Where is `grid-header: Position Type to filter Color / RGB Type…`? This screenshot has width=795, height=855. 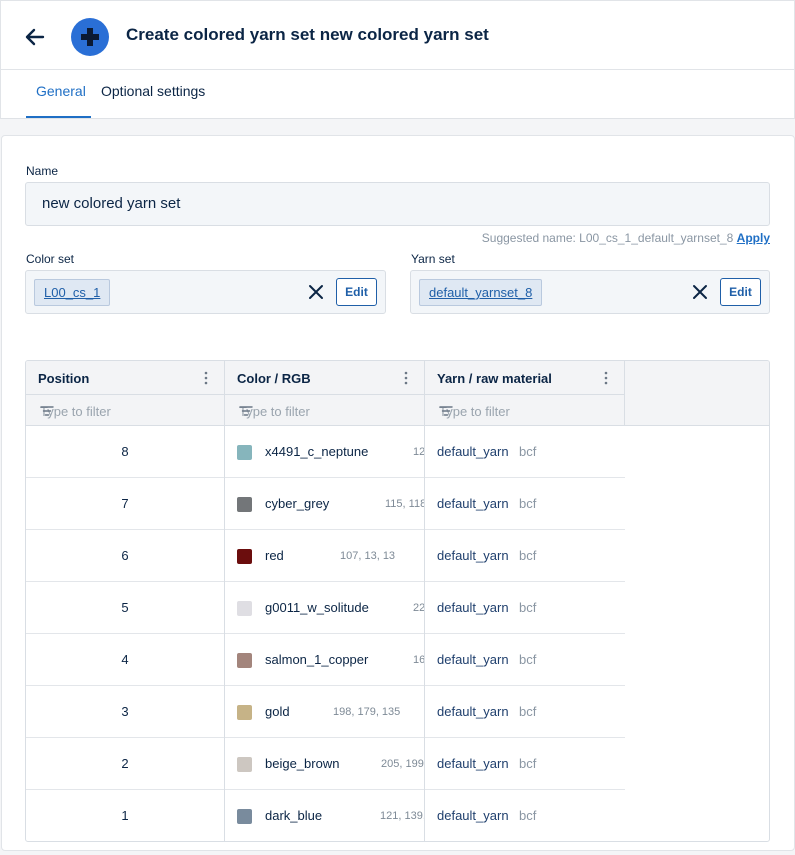
grid-header: Position Type to filter Color / RGB Type… is located at coordinates (397, 393).